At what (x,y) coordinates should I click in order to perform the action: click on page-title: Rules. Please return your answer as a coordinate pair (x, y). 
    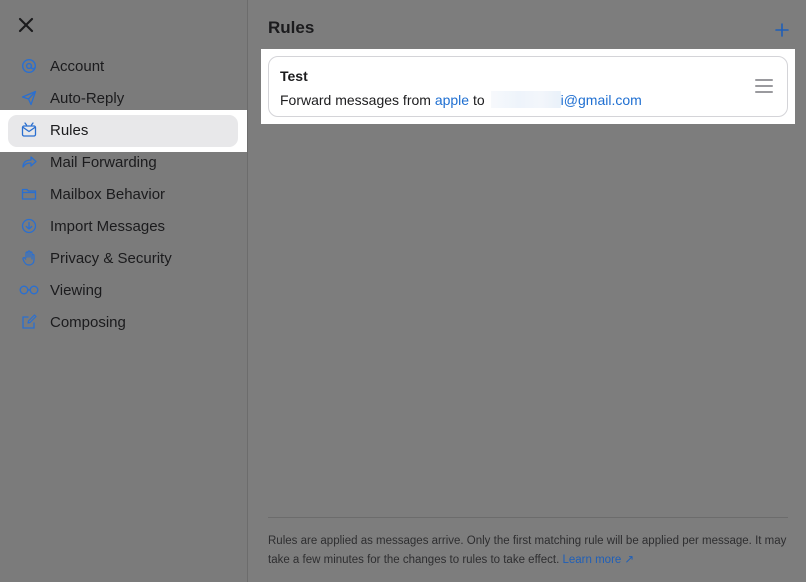
    Looking at the image, I should click on (291, 27).